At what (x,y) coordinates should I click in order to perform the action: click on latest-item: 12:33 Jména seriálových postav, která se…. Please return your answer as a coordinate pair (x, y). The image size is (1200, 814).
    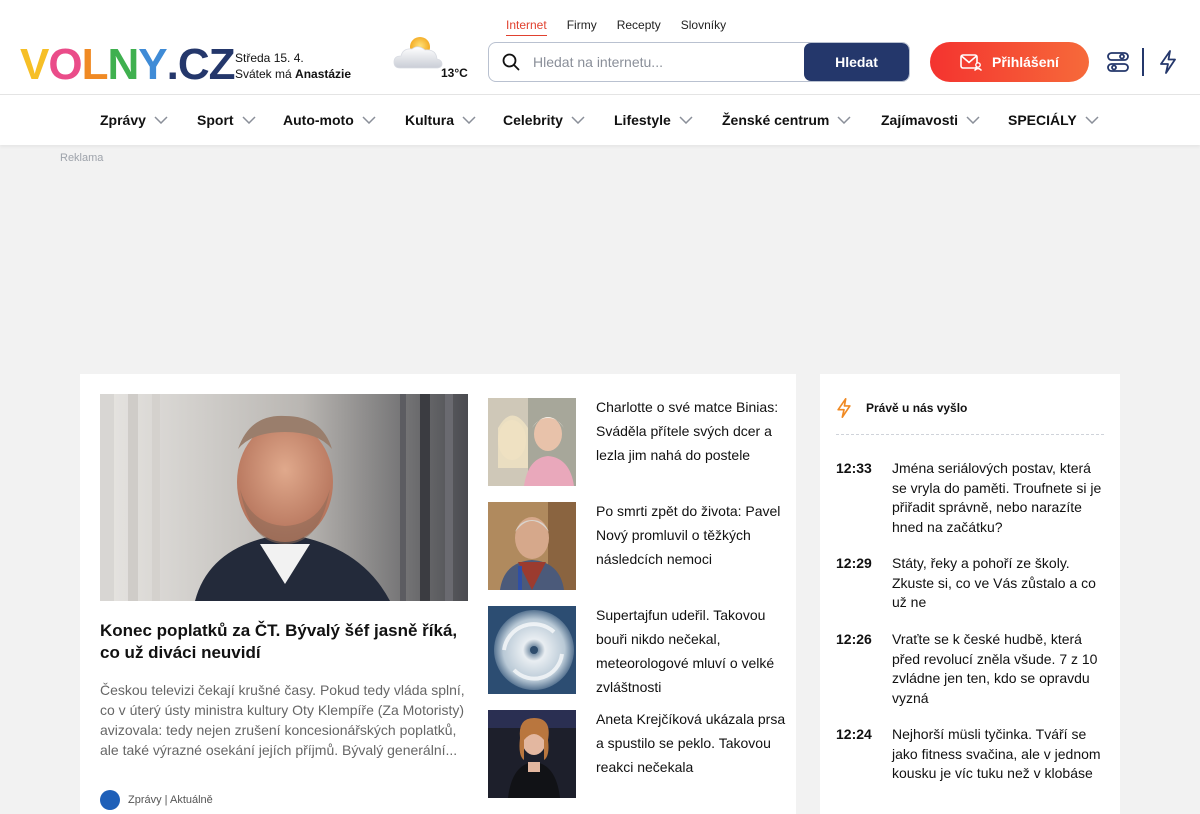
    Looking at the image, I should click on (970, 498).